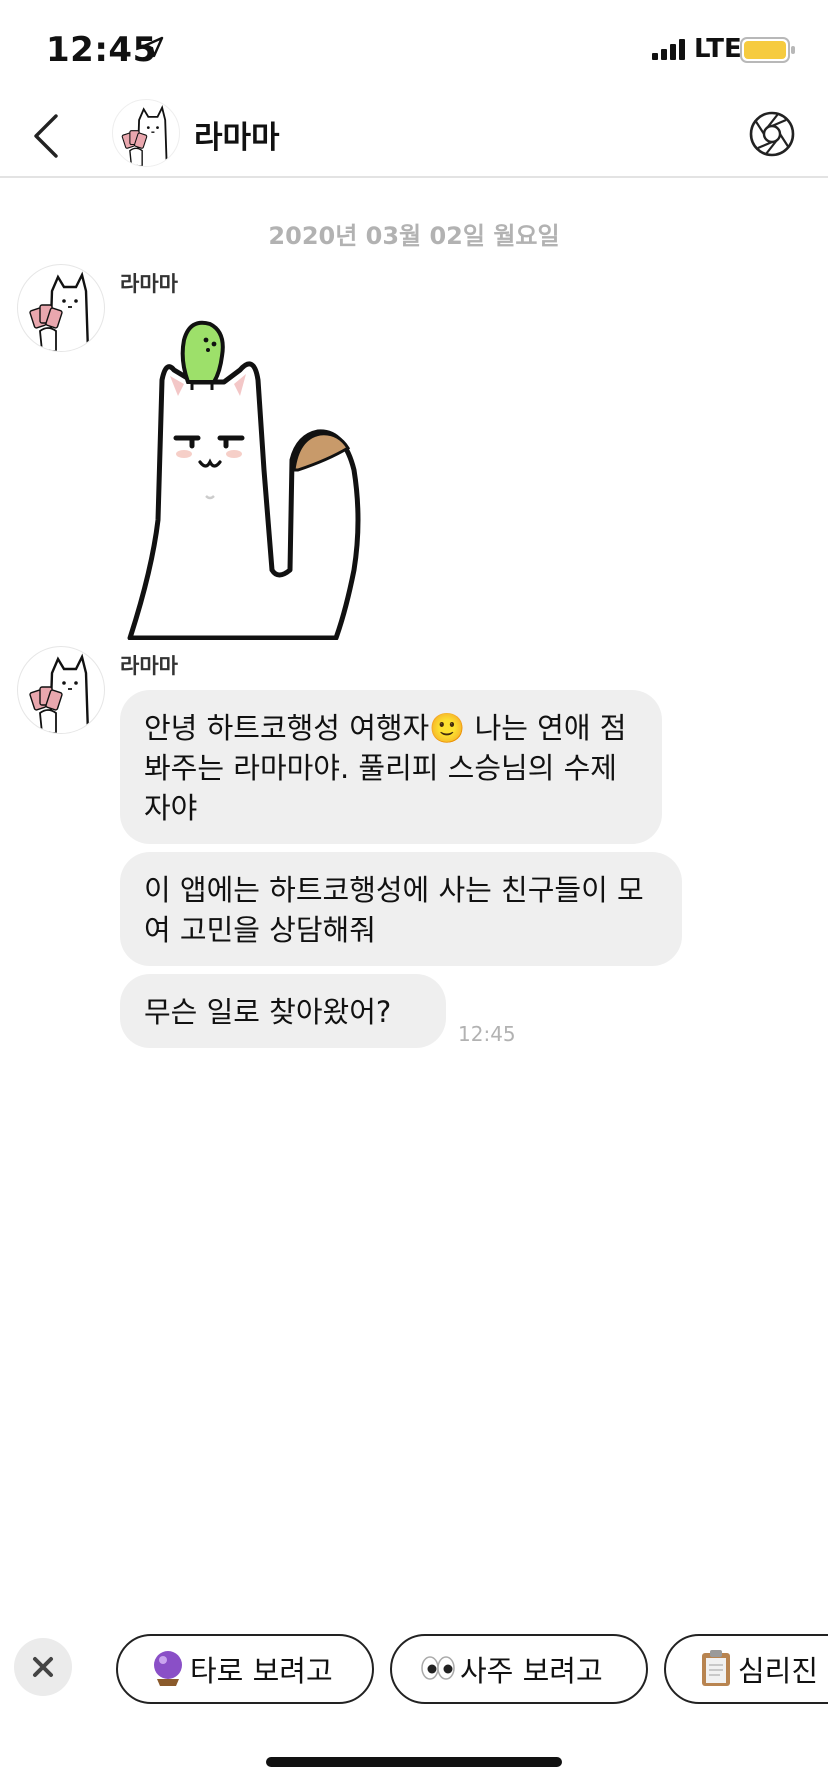 The height and width of the screenshot is (1792, 828). Describe the element at coordinates (414, 48) in the screenshot. I see `status-bar: 12:45 LTE` at that location.